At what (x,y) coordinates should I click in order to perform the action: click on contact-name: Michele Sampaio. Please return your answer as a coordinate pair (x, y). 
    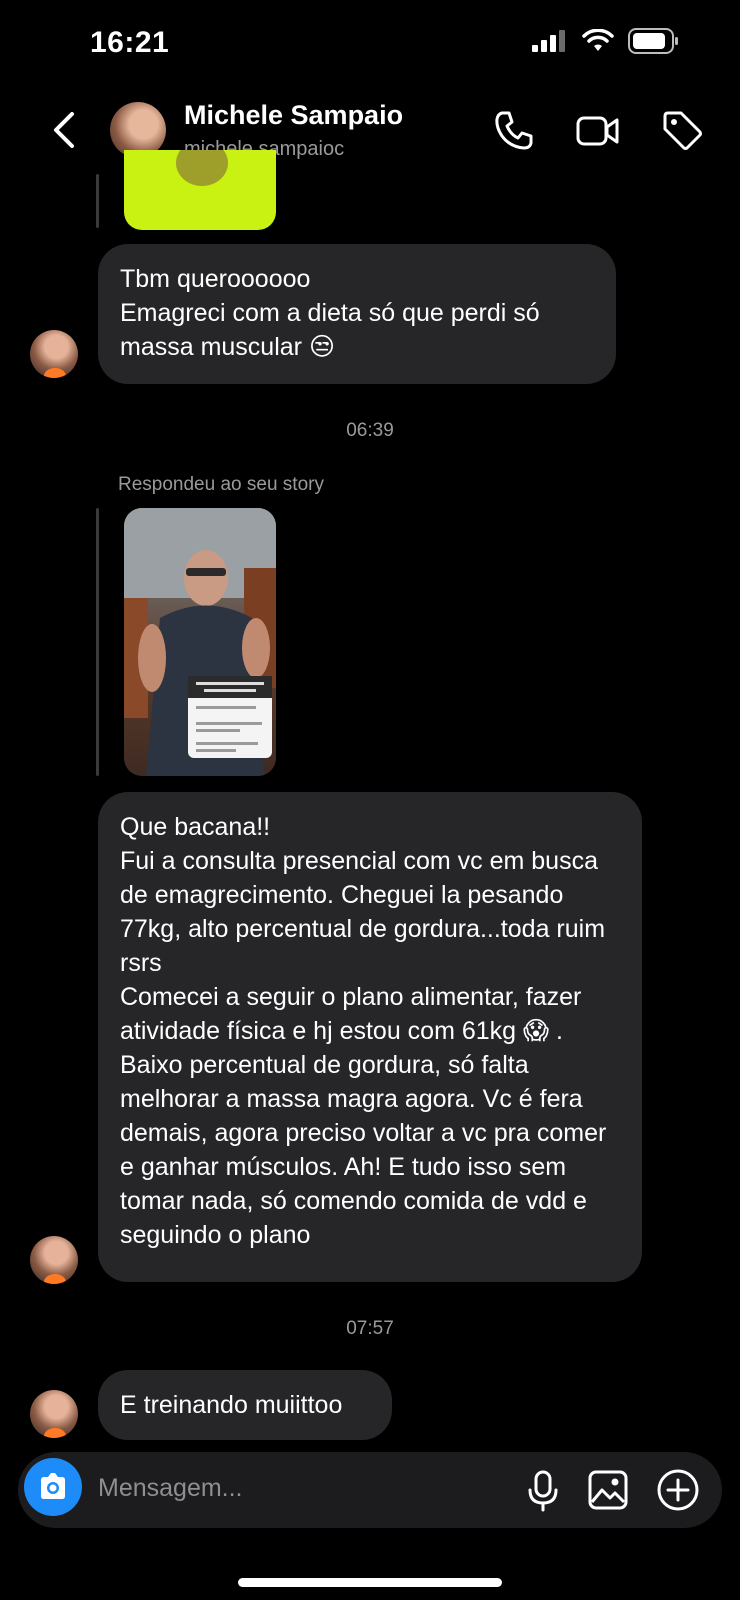
    Looking at the image, I should click on (293, 115).